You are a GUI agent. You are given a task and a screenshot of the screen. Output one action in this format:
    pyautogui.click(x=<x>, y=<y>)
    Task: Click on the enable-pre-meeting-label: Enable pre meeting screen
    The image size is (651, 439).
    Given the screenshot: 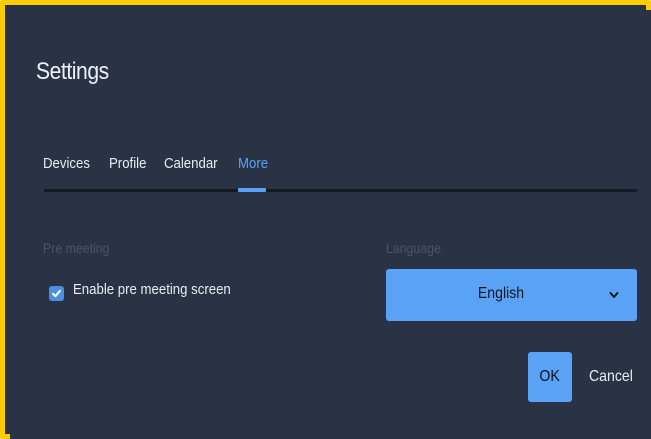 What is the action you would take?
    pyautogui.click(x=152, y=289)
    